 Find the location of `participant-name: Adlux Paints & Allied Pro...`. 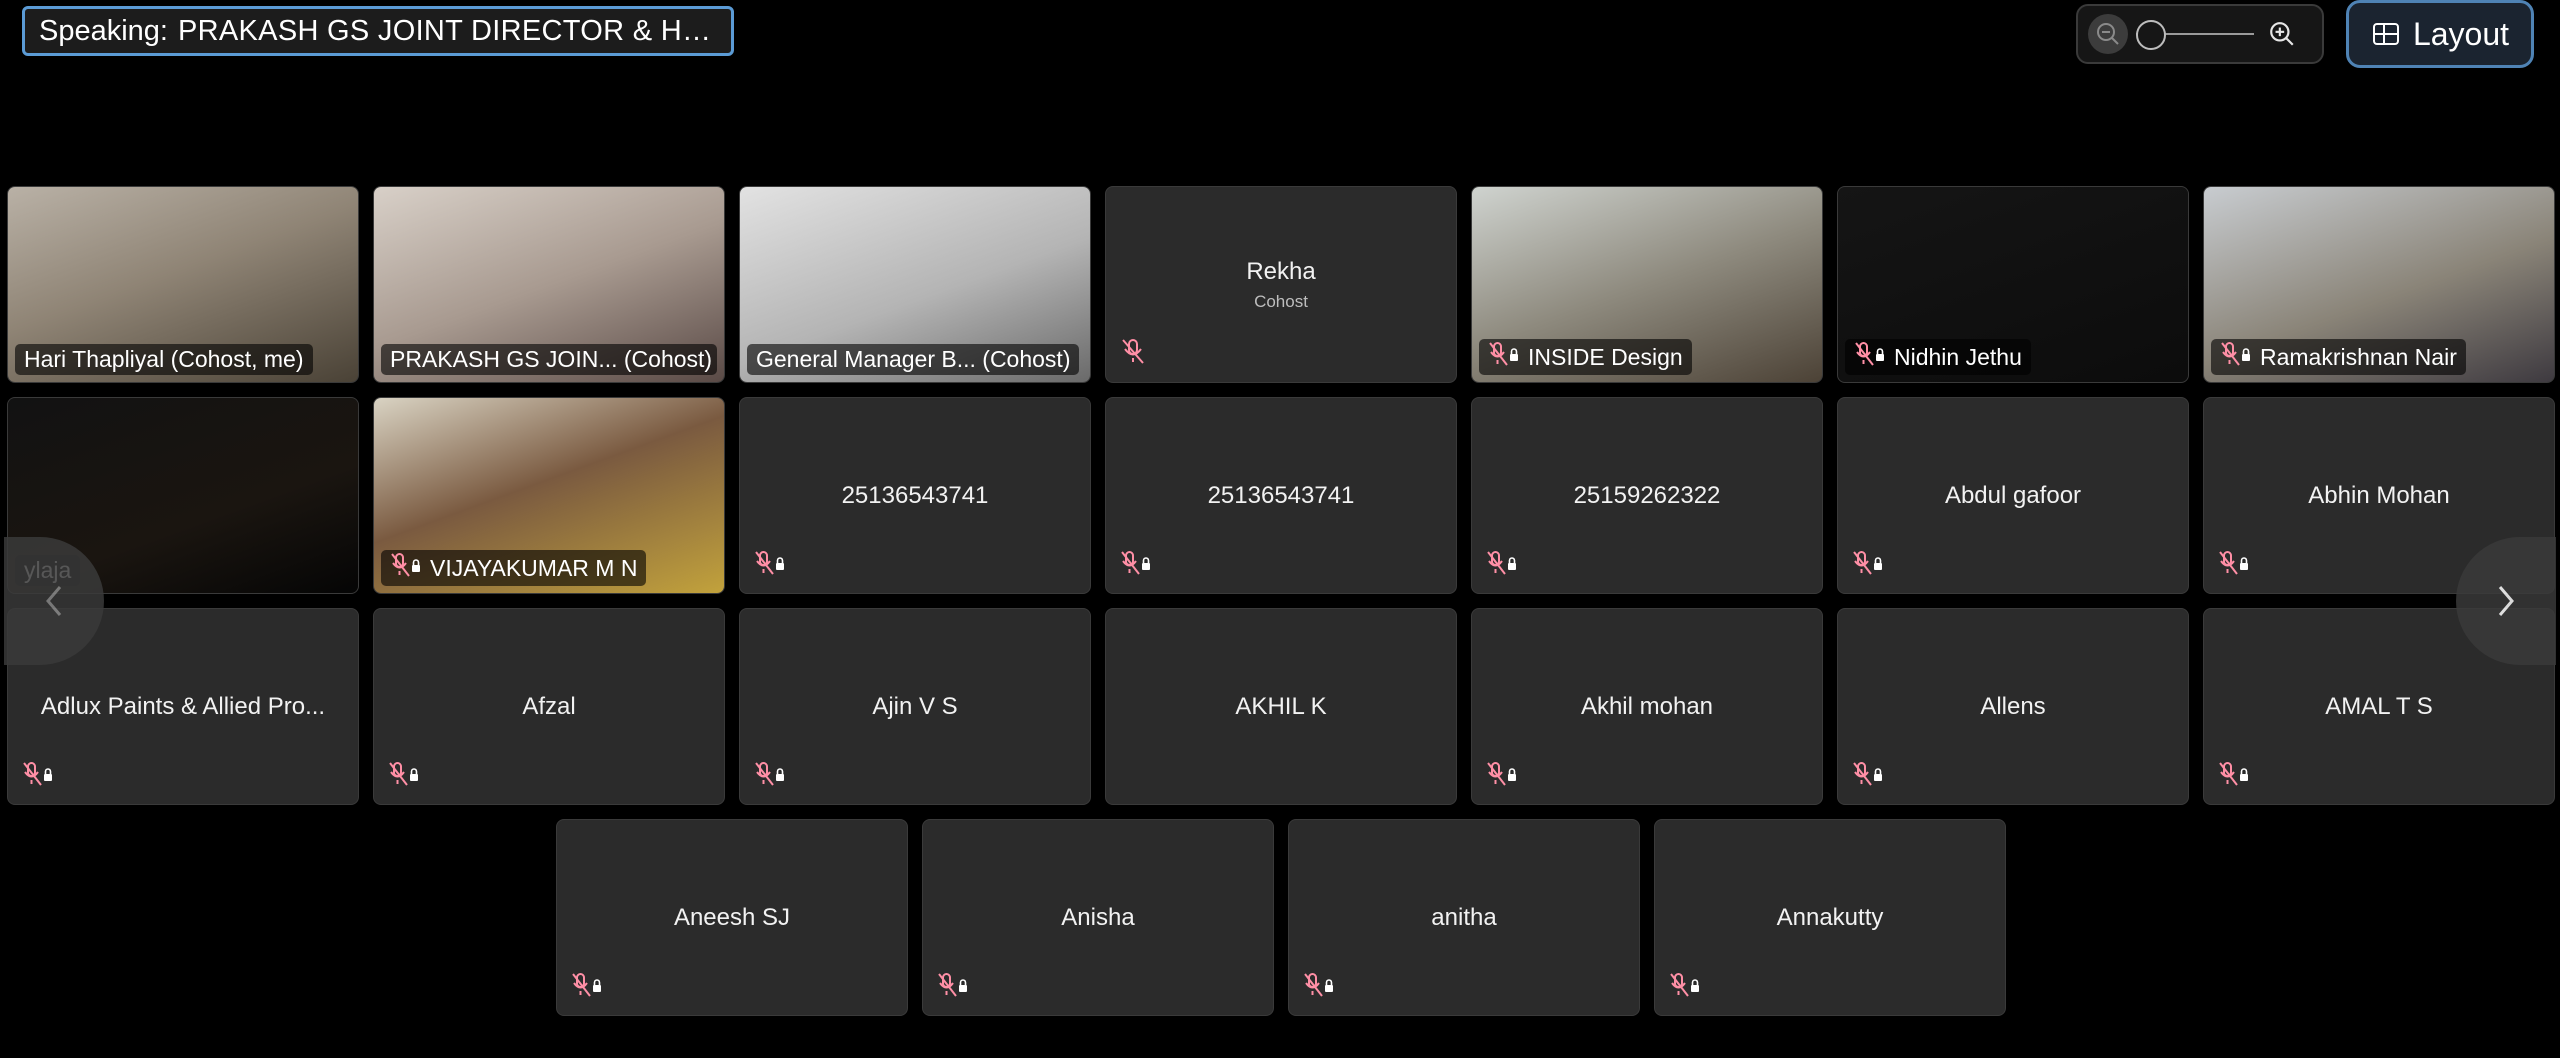

participant-name: Adlux Paints & Allied Pro... is located at coordinates (183, 706).